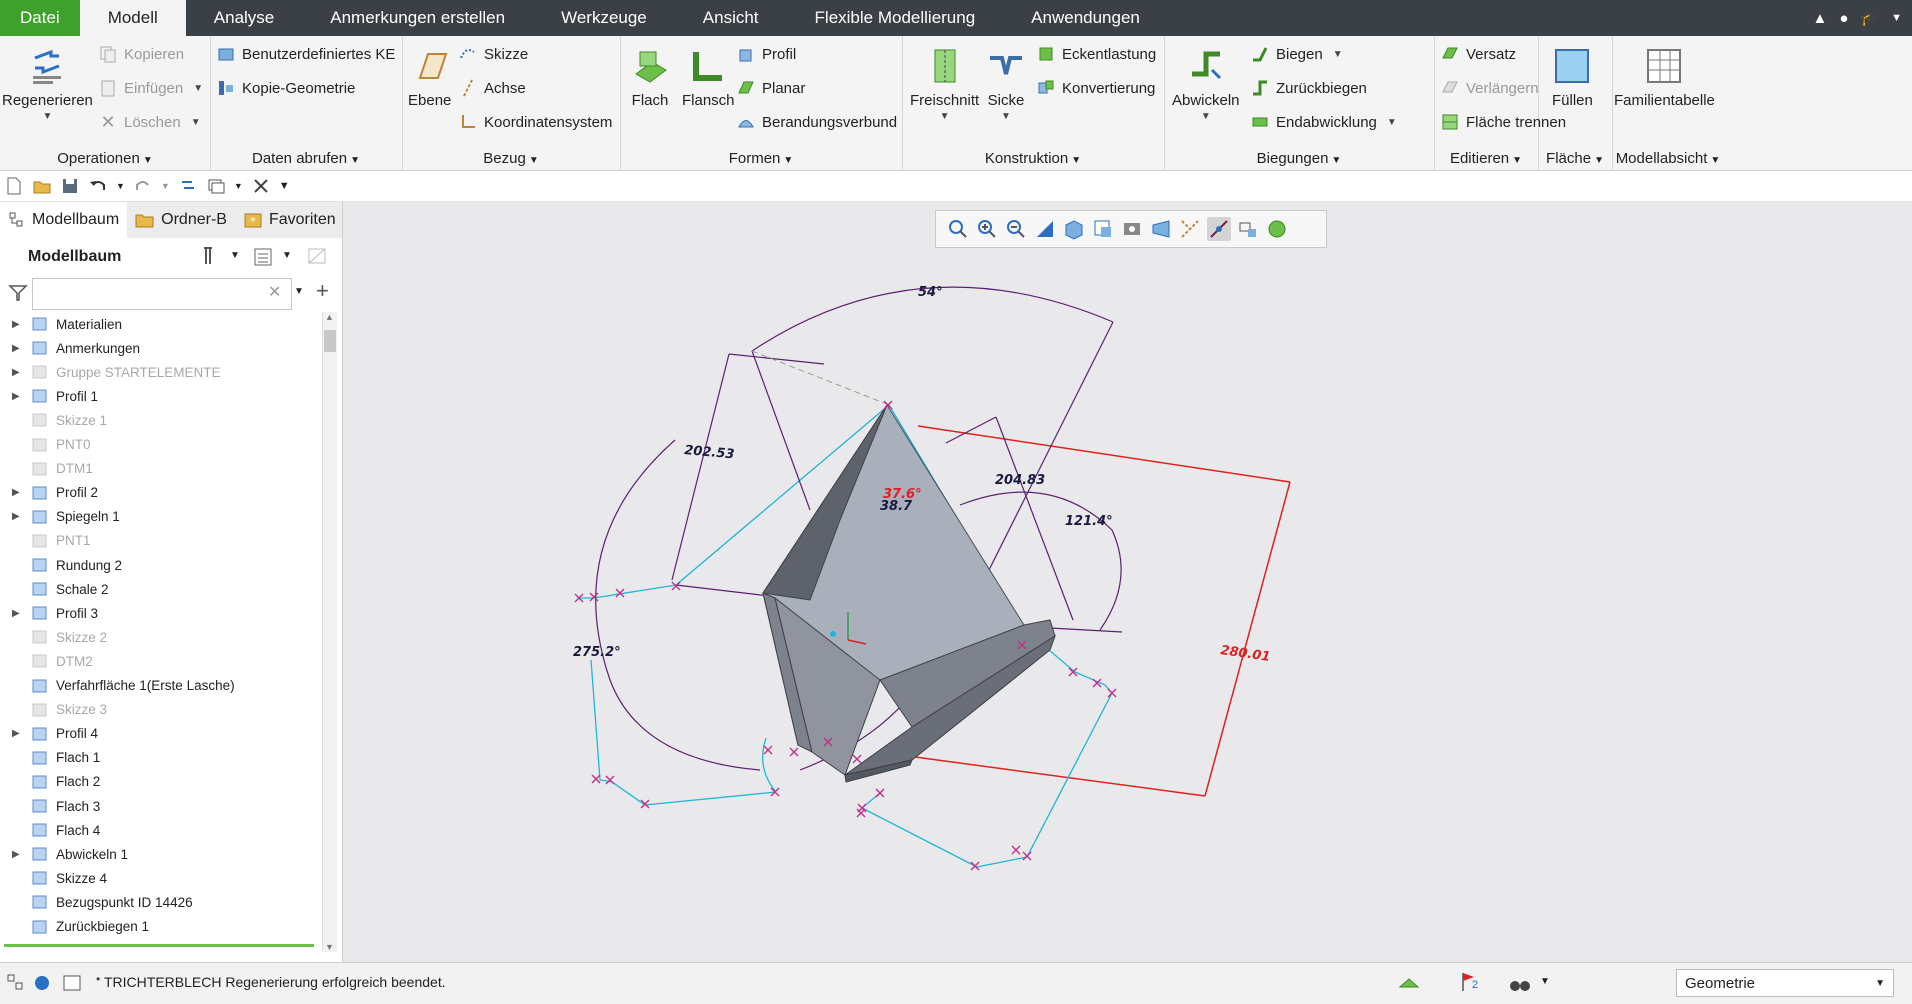 Image resolution: width=1912 pixels, height=1004 pixels. Describe the element at coordinates (909, 593) in the screenshot. I see `sheet-metal-part` at that location.